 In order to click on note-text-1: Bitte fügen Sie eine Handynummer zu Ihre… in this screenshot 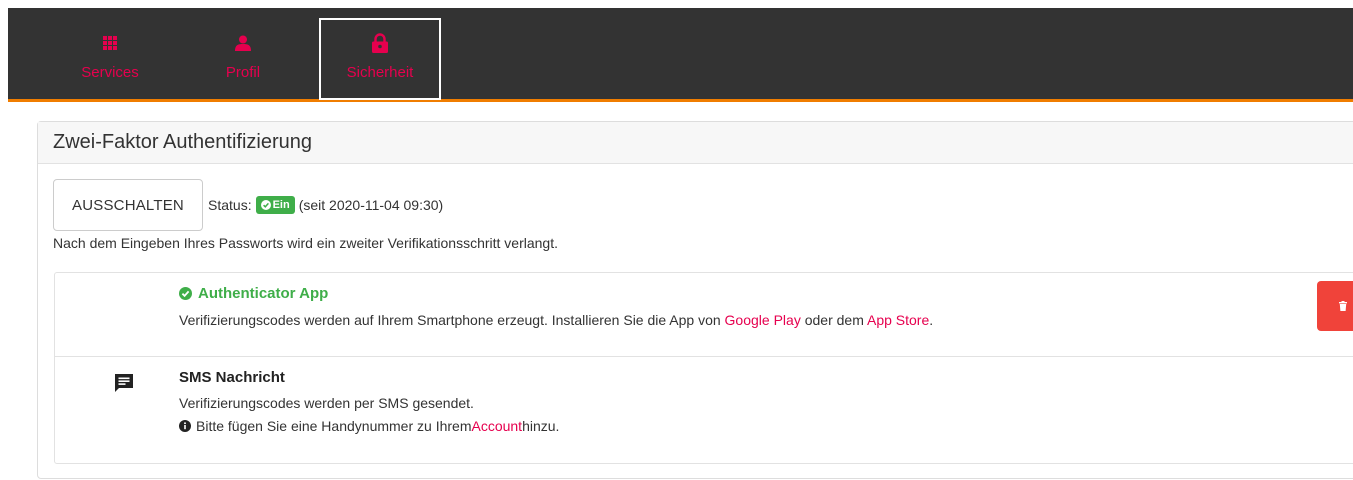, I will do `click(334, 426)`.